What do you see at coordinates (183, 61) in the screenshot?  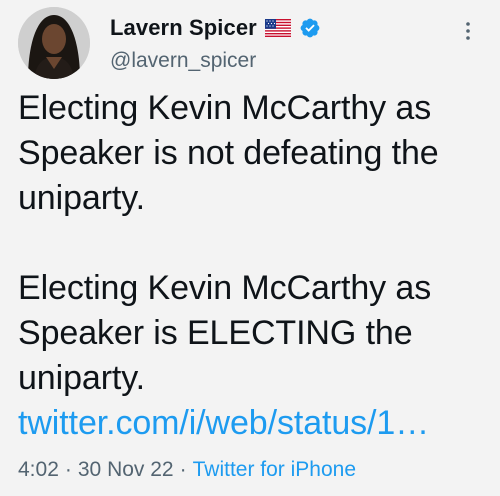 I see `author-handle: @lavern_spicer` at bounding box center [183, 61].